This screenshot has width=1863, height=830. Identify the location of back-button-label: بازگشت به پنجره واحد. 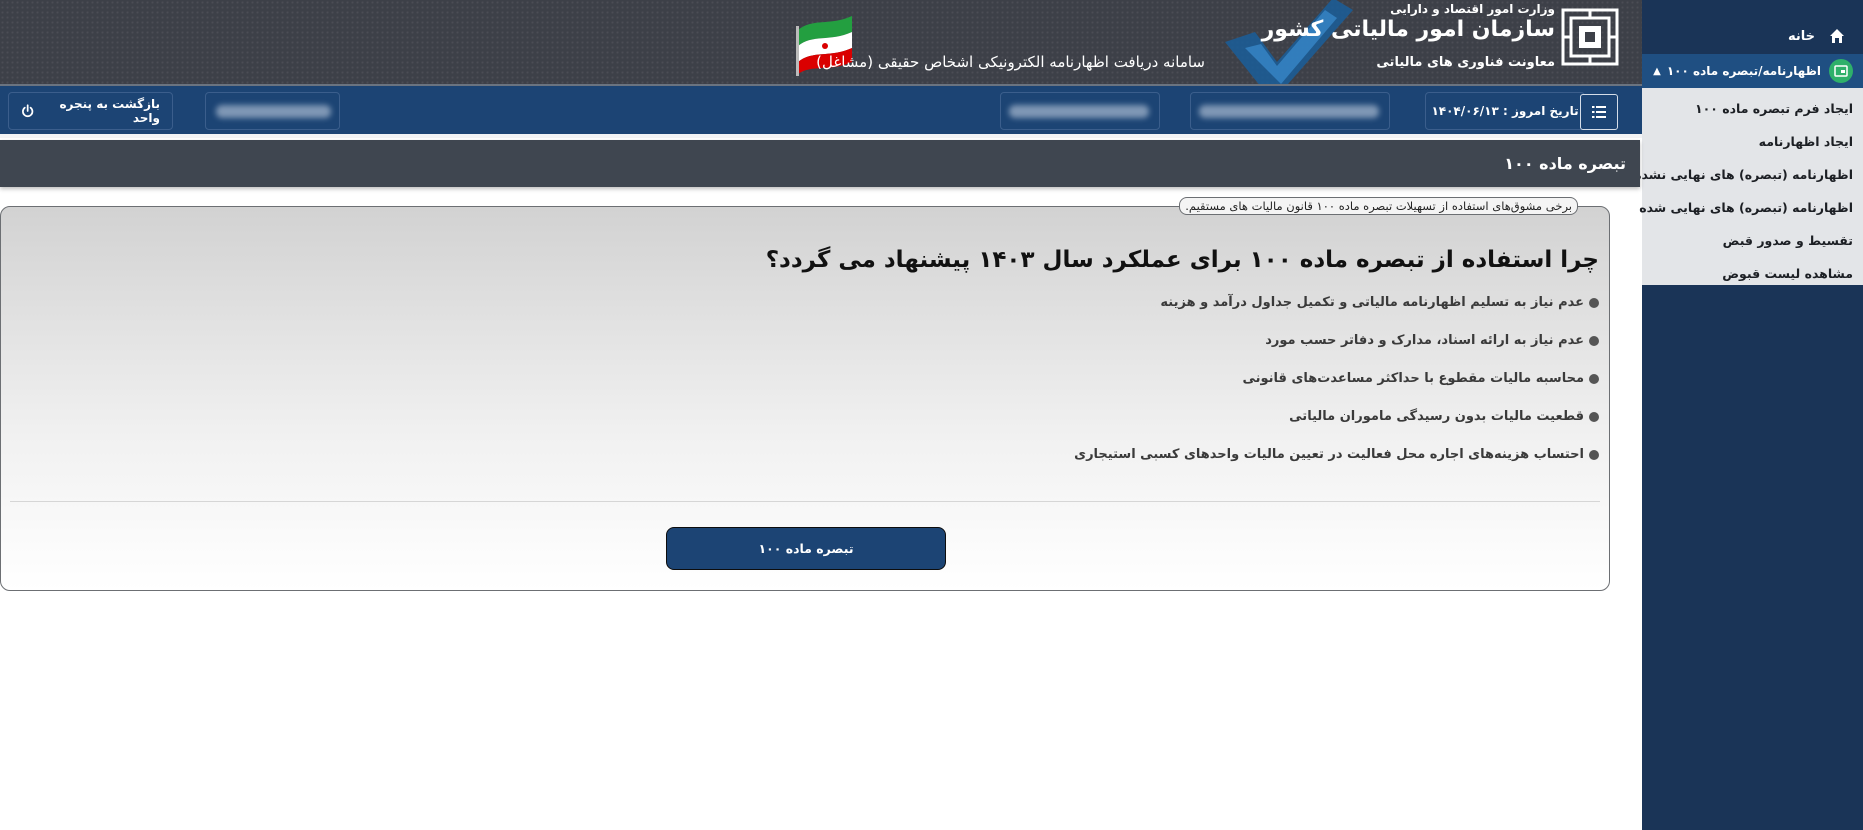
(109, 111).